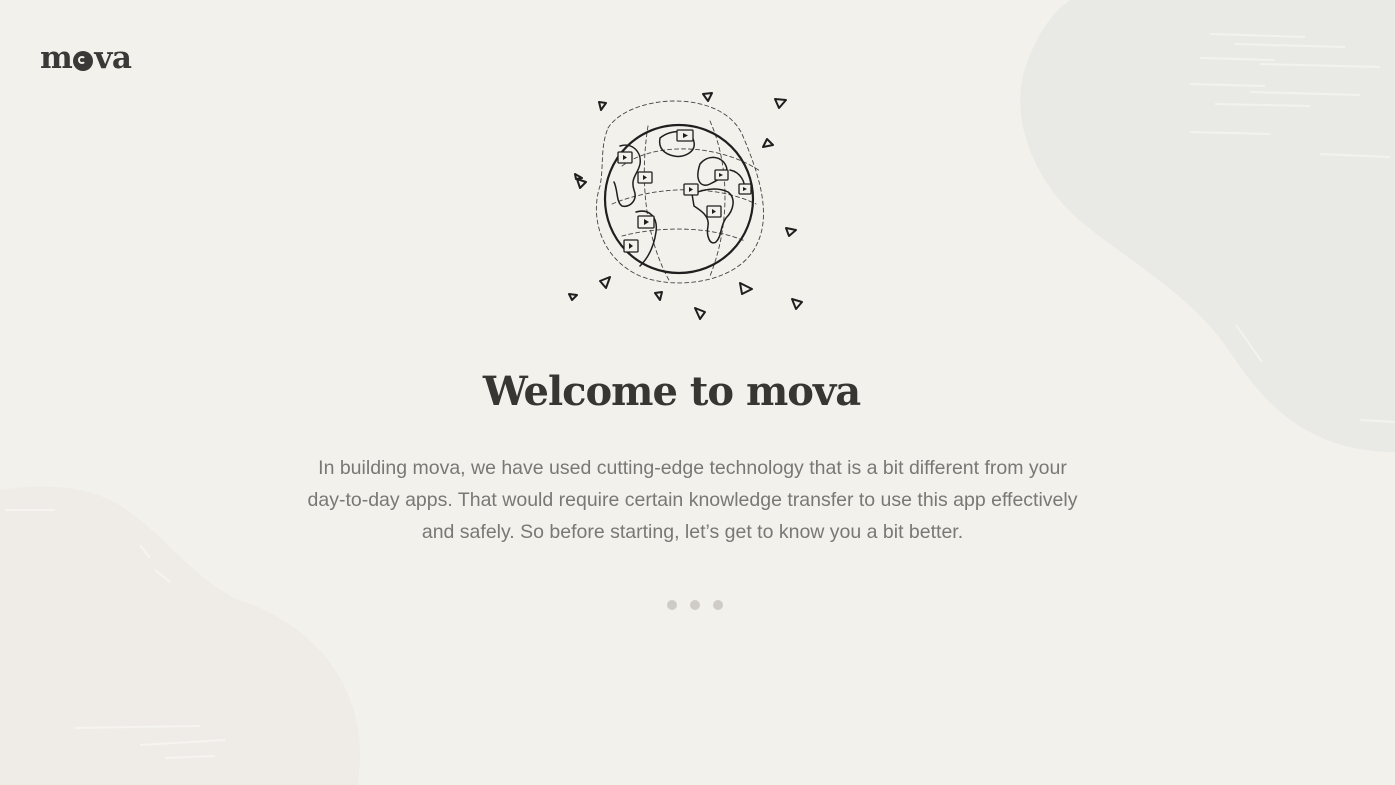 This screenshot has width=1395, height=785. What do you see at coordinates (83, 61) in the screenshot?
I see `logo-mark-icon` at bounding box center [83, 61].